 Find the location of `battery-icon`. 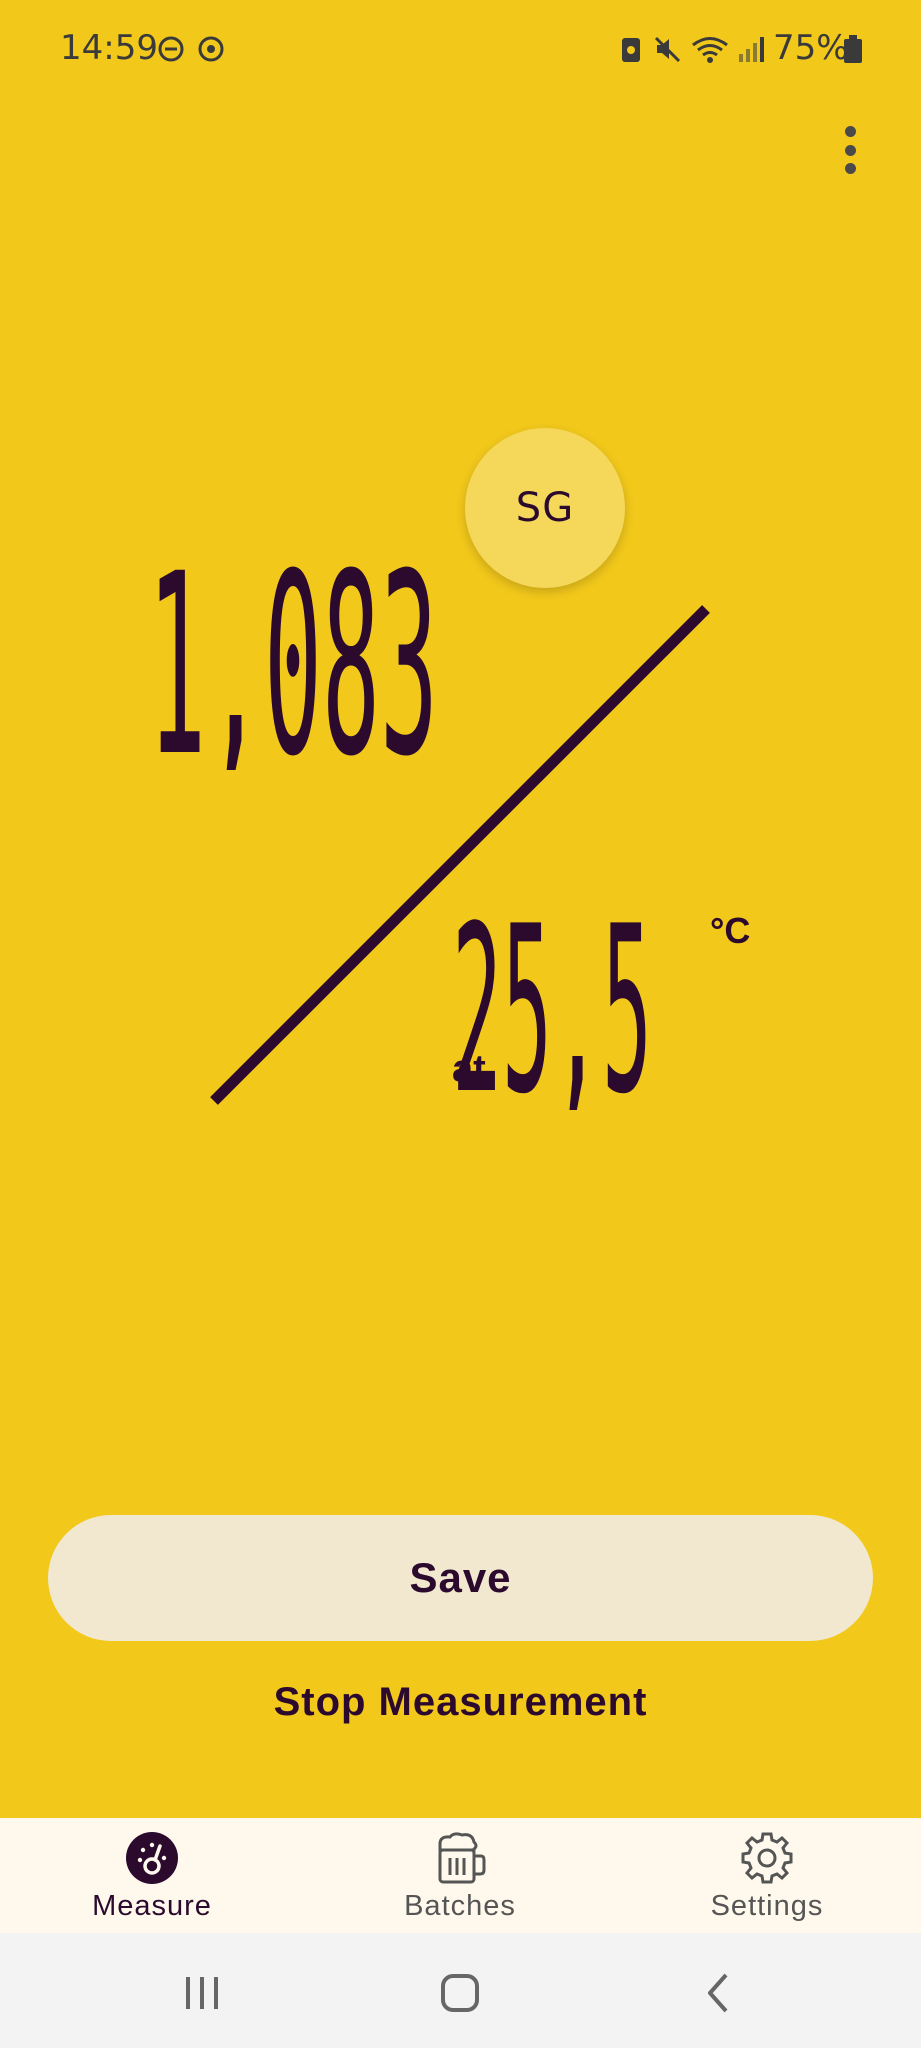

battery-icon is located at coordinates (853, 49).